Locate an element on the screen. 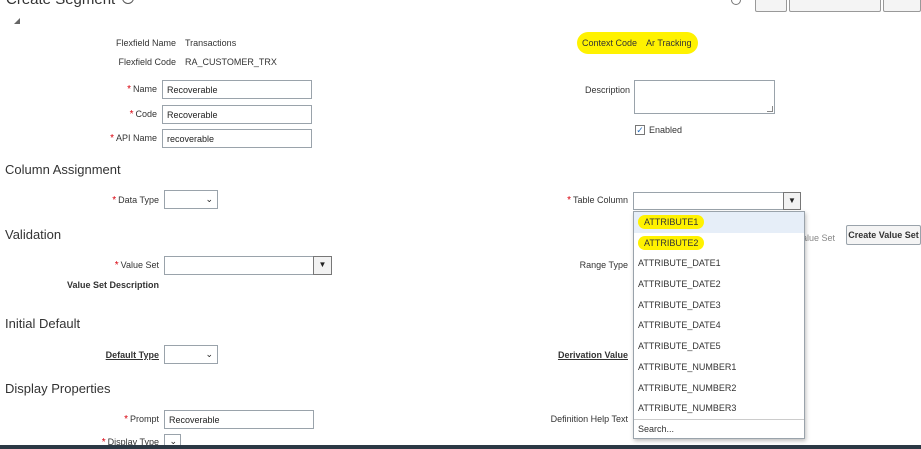 This screenshot has width=921, height=449. code-label-text: Code is located at coordinates (146, 114).